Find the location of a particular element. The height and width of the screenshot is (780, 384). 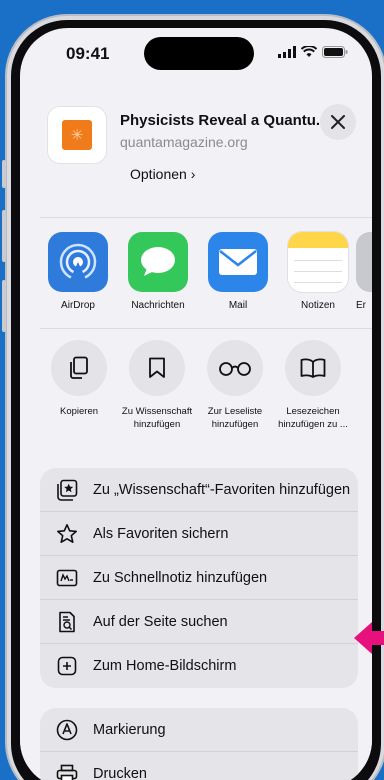

close-icon is located at coordinates (338, 122).